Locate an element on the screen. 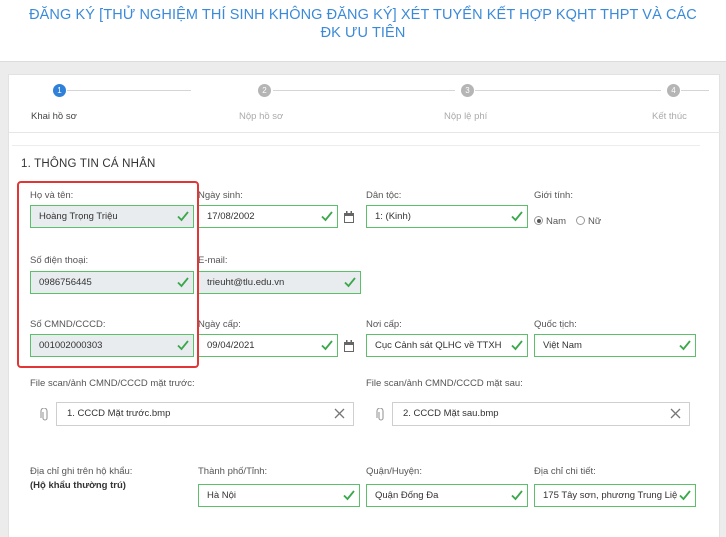  city-value: Hà Nội is located at coordinates (222, 495).